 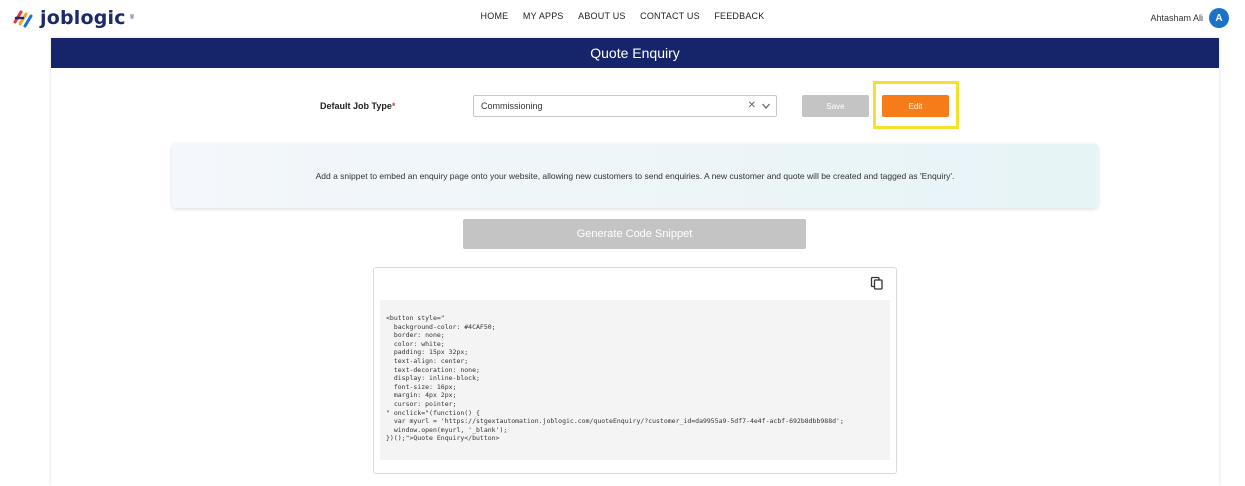 I want to click on page-title: Quote Enquiry, so click(x=635, y=53).